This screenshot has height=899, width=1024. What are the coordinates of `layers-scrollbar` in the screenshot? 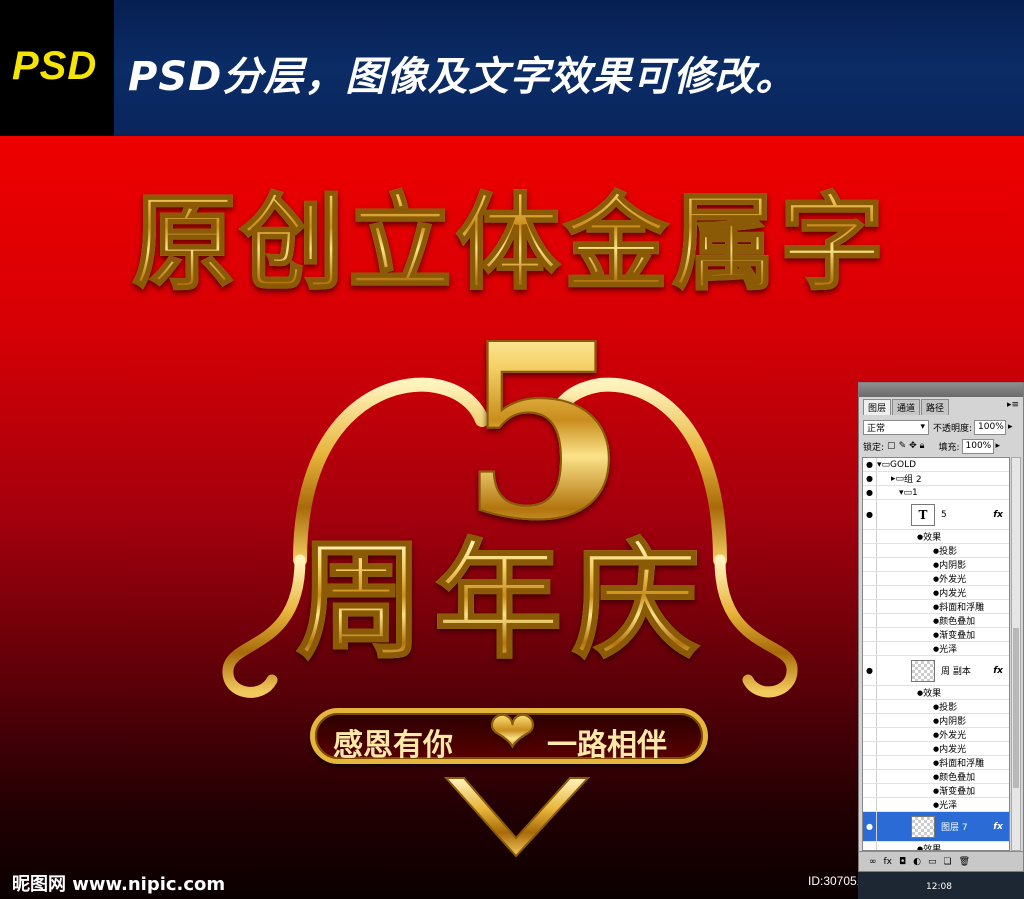 It's located at (1016, 654).